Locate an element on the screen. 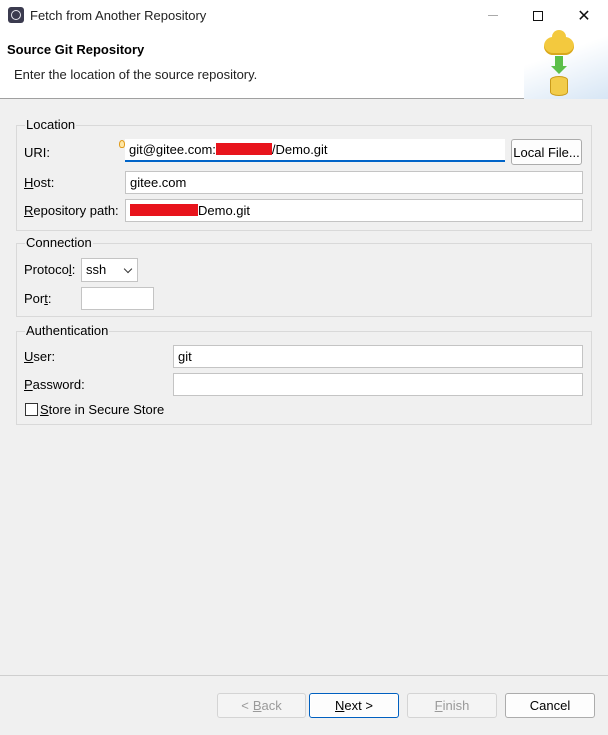 This screenshot has width=608, height=735. close-button: ✕ is located at coordinates (584, 15).